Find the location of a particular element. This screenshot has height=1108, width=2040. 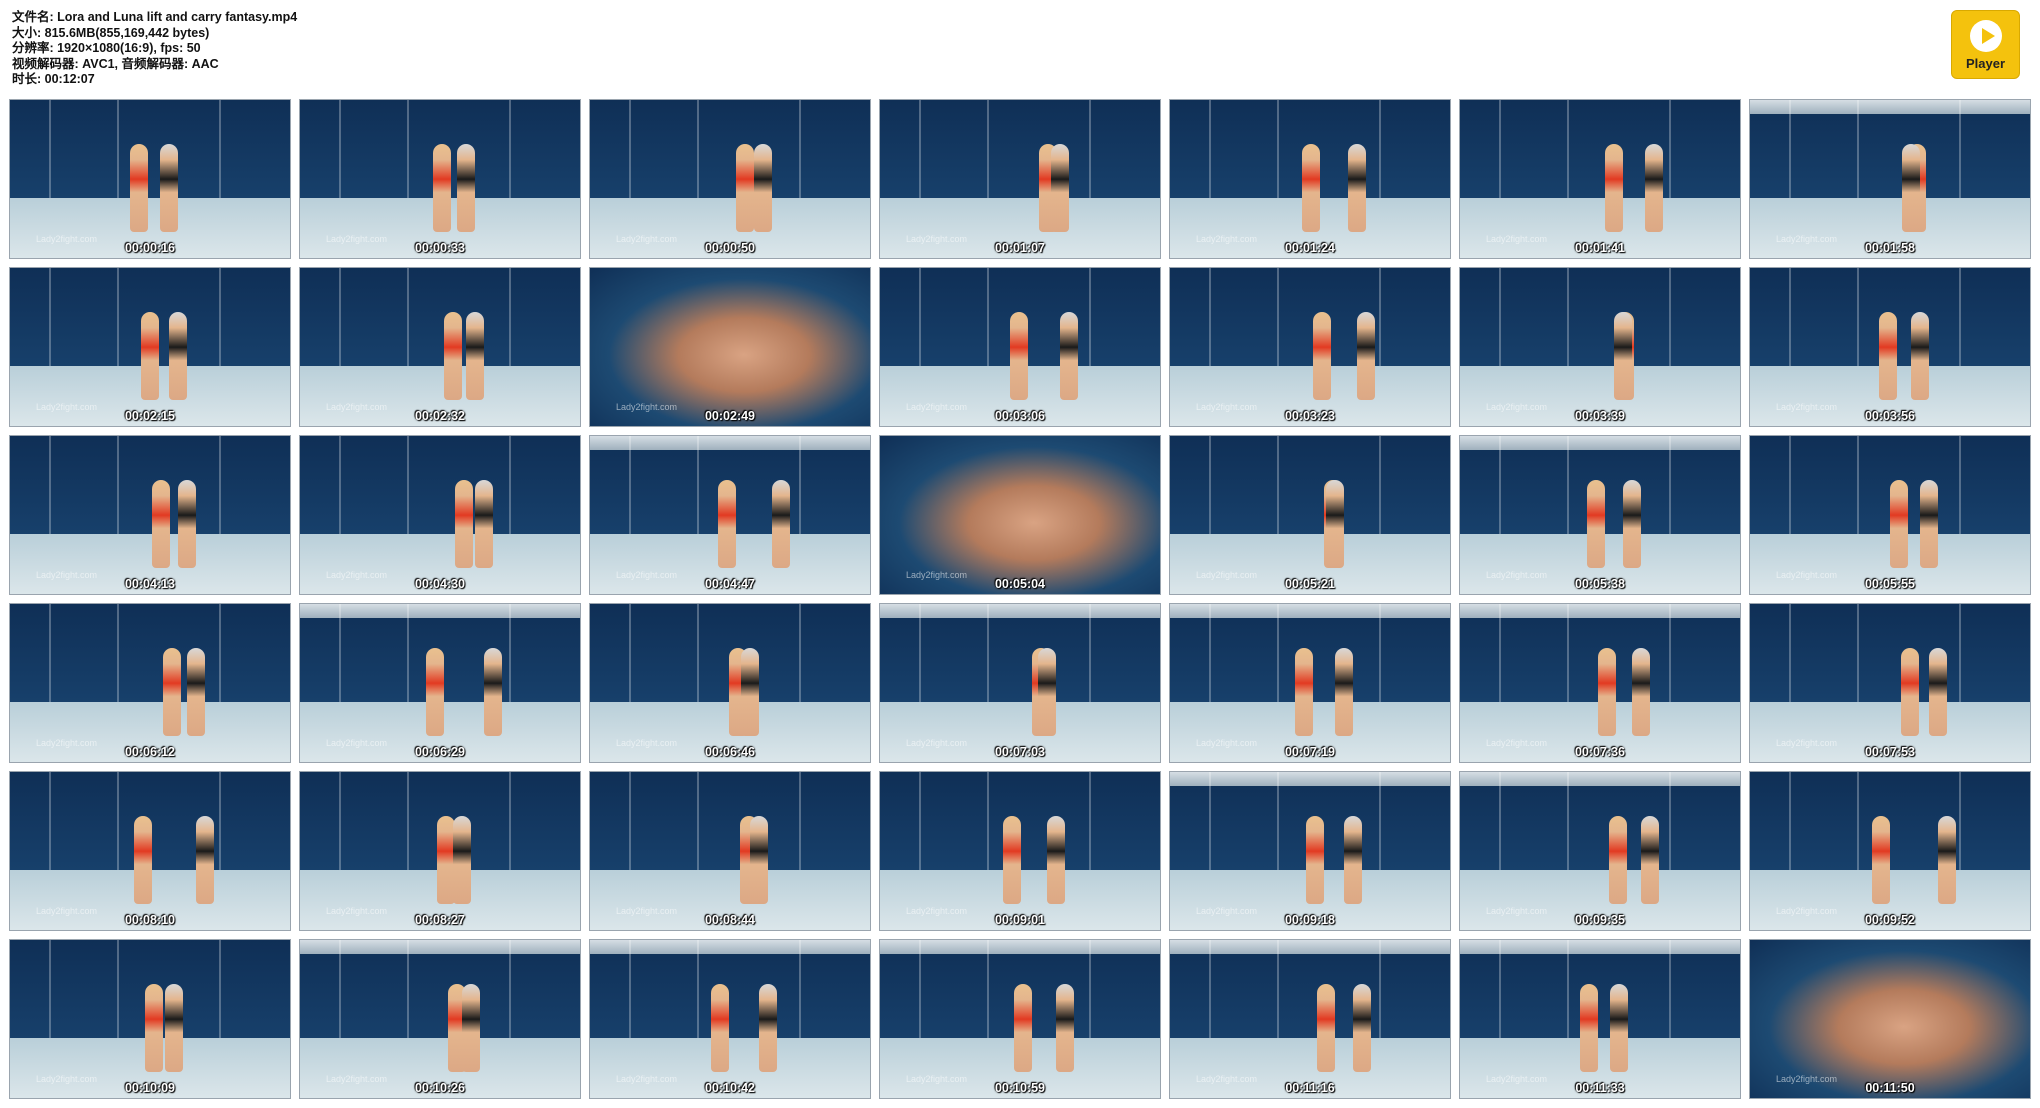

thumbnail: Lady2fight.com 00:05:55 is located at coordinates (1890, 515).